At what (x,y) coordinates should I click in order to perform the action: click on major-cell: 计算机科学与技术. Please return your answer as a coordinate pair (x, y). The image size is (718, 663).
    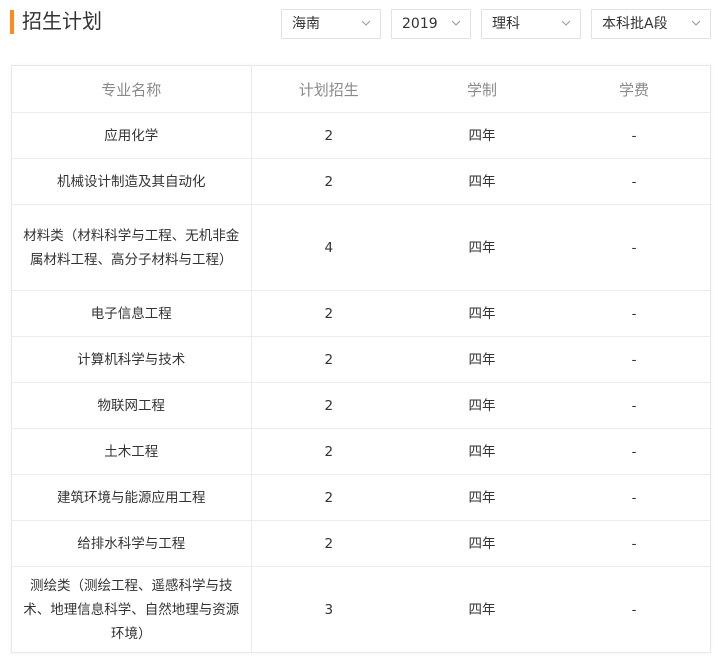
    Looking at the image, I should click on (132, 359).